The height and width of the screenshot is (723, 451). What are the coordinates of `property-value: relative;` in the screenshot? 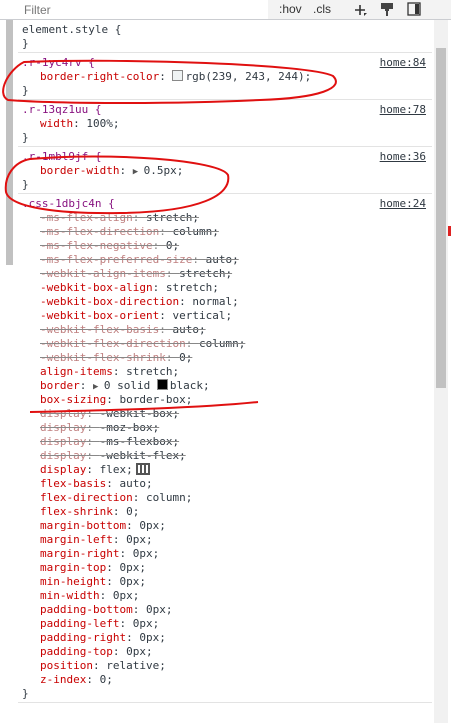 It's located at (136, 665).